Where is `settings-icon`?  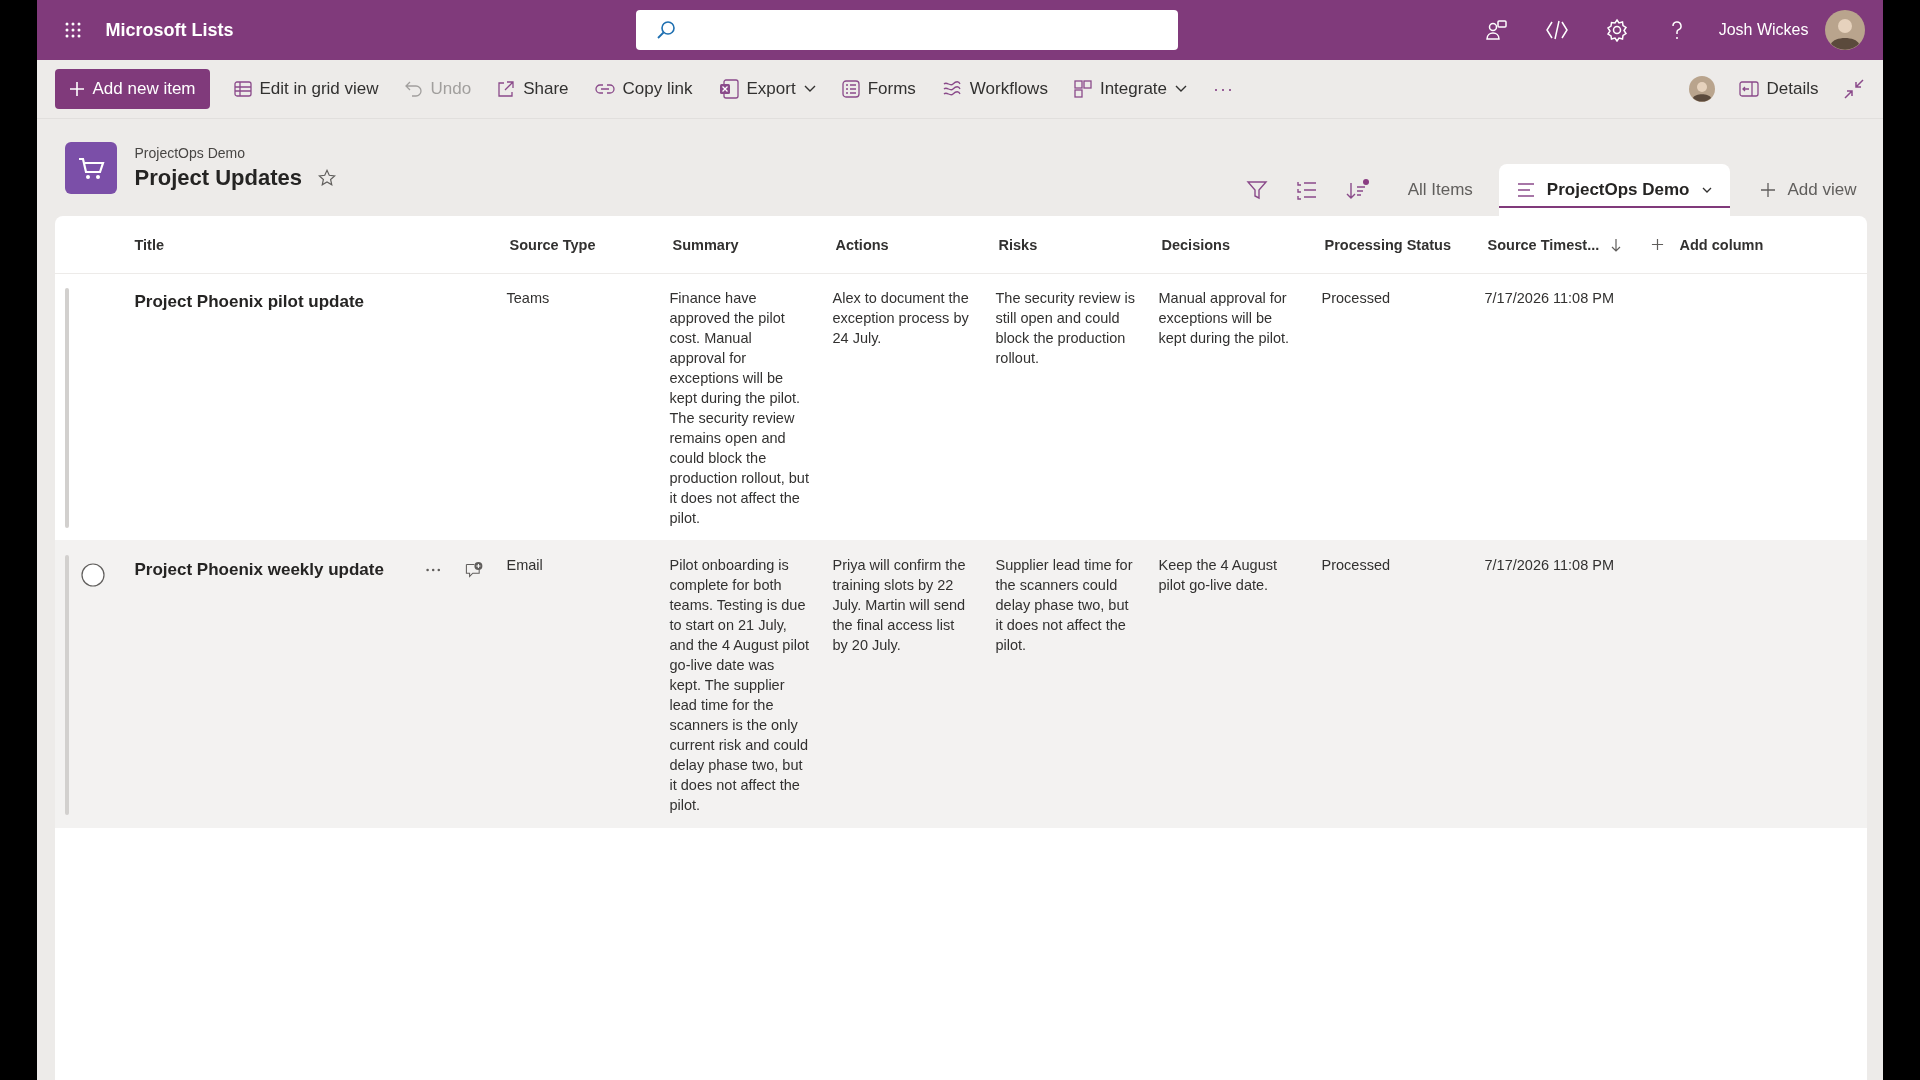 settings-icon is located at coordinates (1616, 30).